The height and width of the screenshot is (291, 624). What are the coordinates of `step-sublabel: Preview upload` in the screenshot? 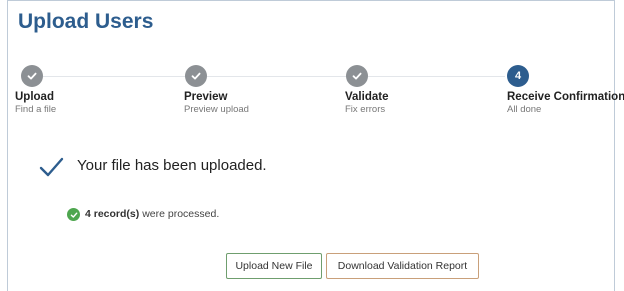 It's located at (216, 109).